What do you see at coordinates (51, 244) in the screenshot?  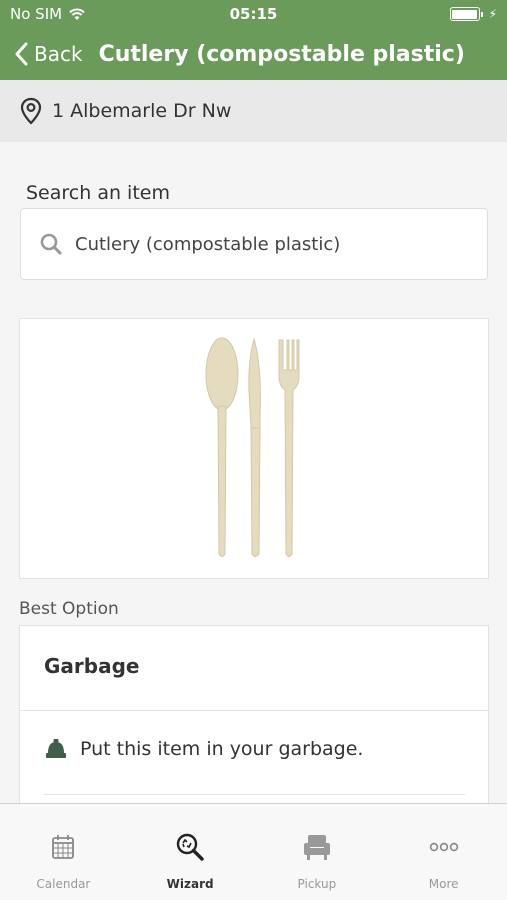 I see `search-icon` at bounding box center [51, 244].